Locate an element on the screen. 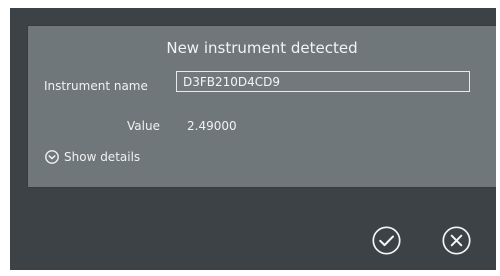  close-button is located at coordinates (456, 240).